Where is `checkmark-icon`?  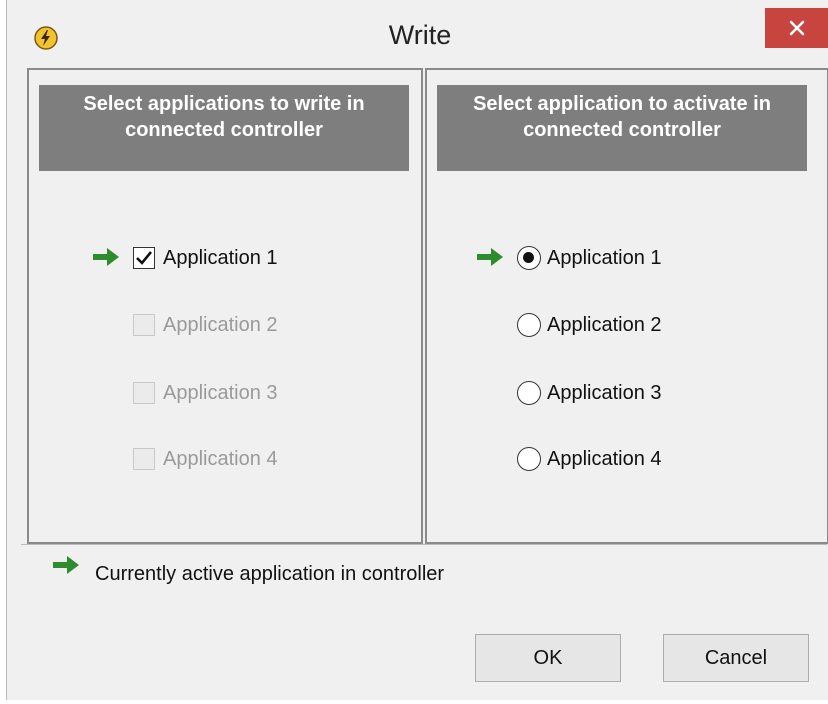 checkmark-icon is located at coordinates (144, 258).